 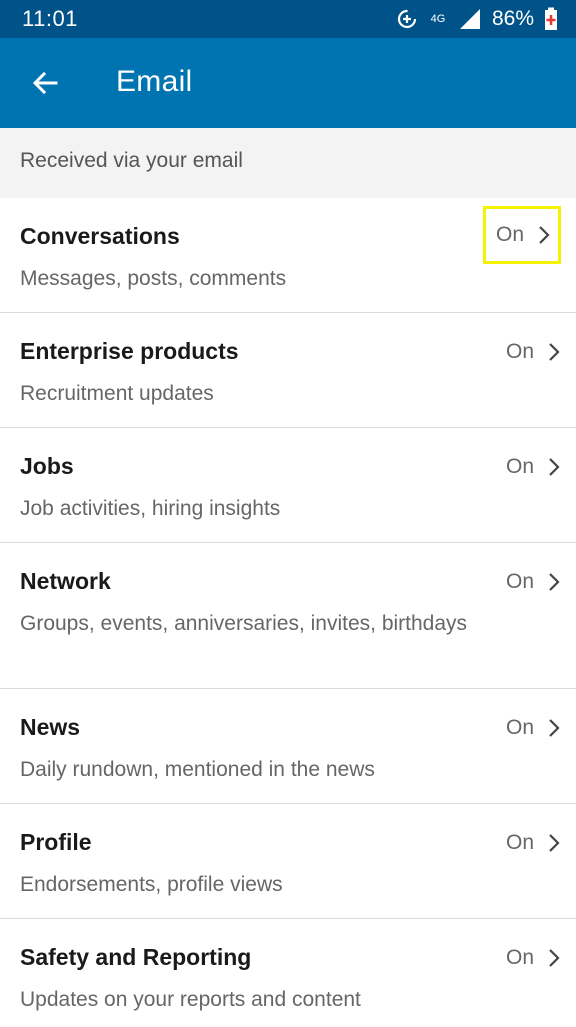 I want to click on status-icons: 4G 86%, so click(x=477, y=19).